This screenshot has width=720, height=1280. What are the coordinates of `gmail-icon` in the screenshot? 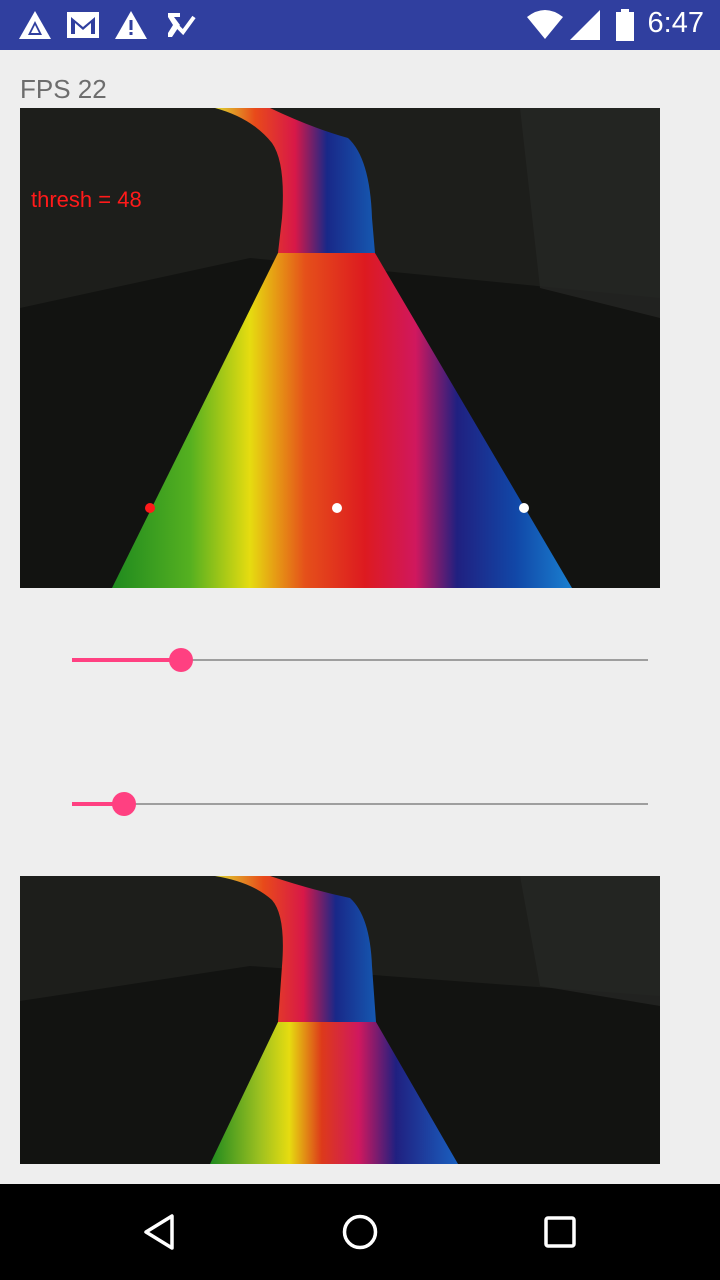 It's located at (83, 25).